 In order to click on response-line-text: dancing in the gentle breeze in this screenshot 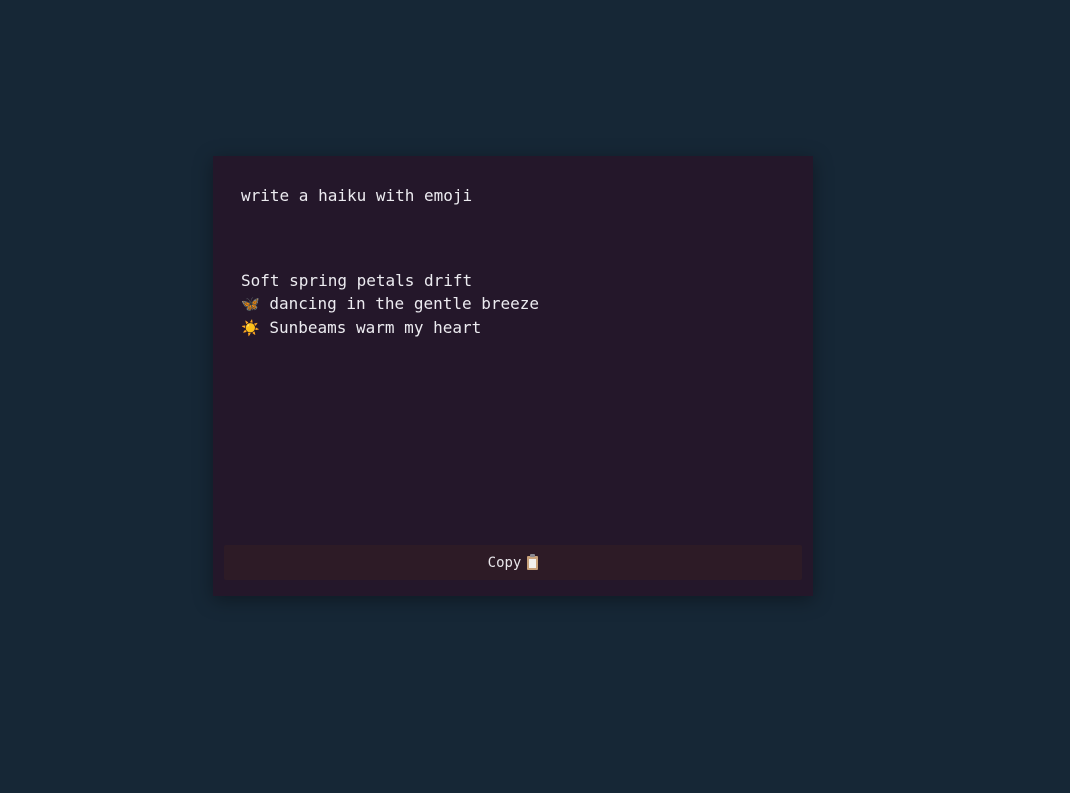, I will do `click(399, 303)`.